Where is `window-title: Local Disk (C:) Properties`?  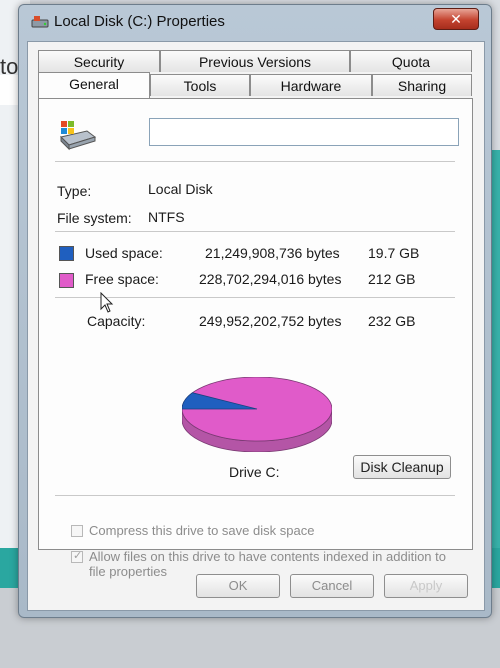
window-title: Local Disk (C:) Properties is located at coordinates (139, 21).